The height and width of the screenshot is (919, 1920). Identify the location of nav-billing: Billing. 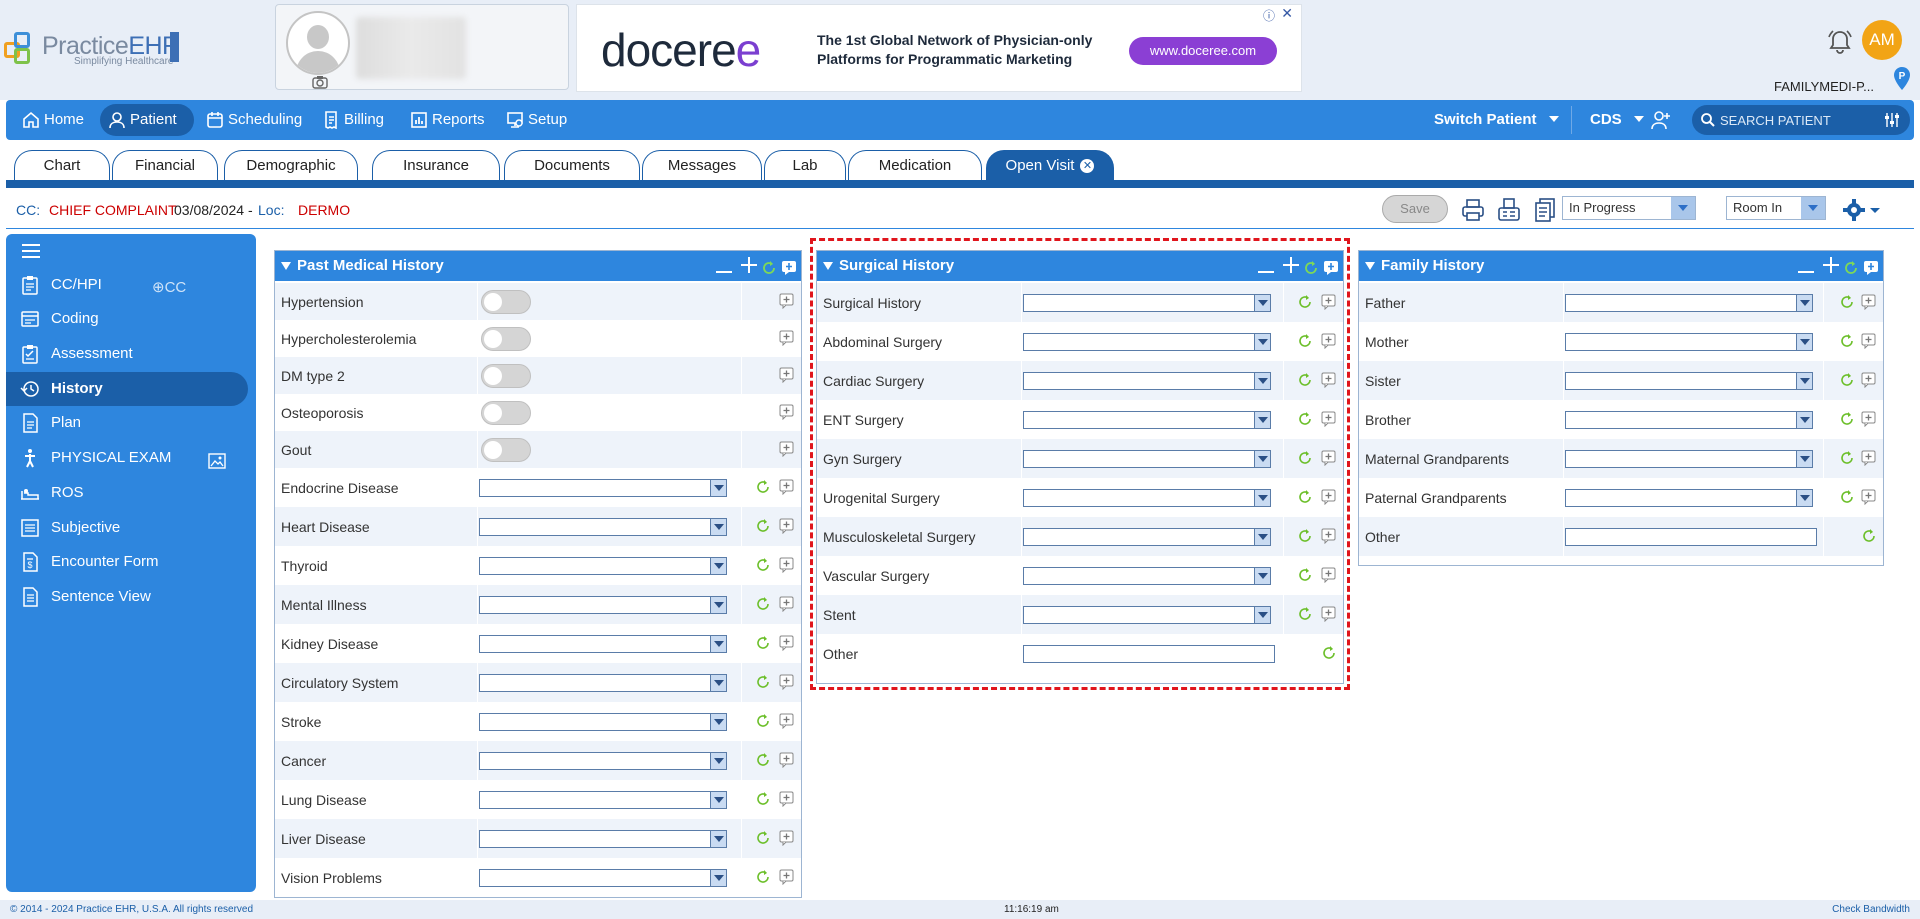
(356, 120).